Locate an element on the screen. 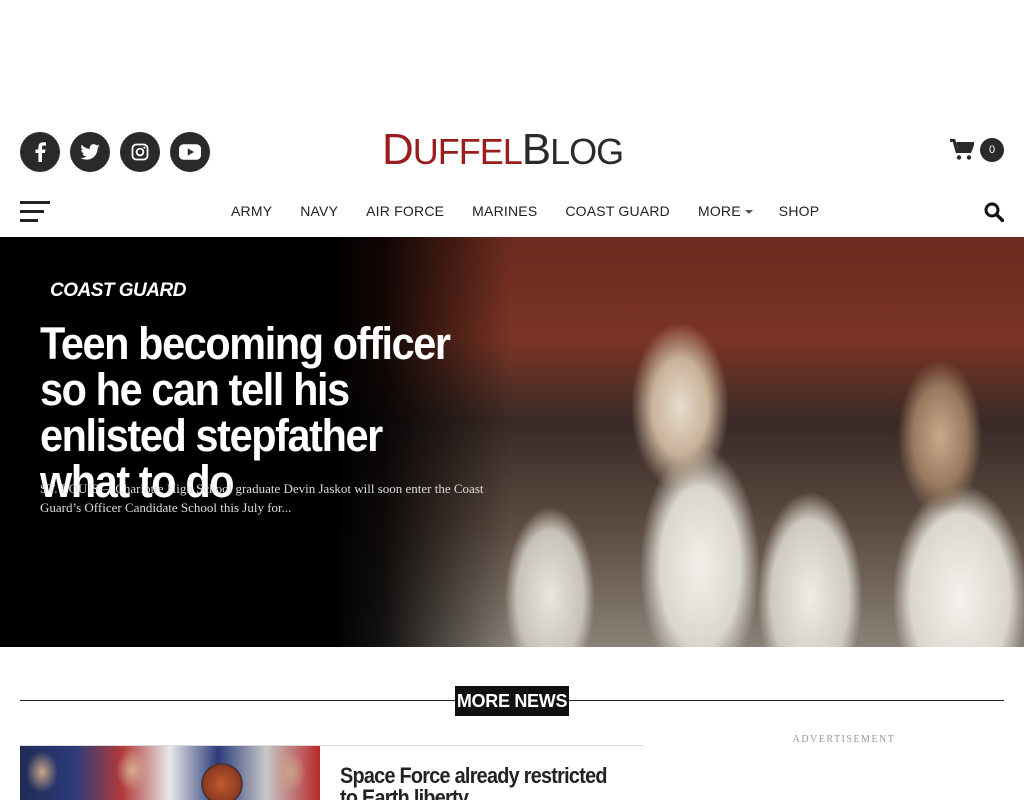 The image size is (1024, 800). more-news-label: MORE NEWS is located at coordinates (512, 701).